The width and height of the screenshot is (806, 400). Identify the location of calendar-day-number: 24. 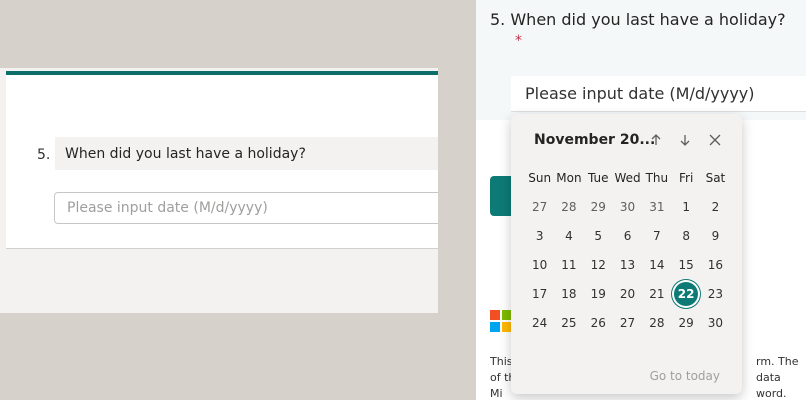
(540, 323).